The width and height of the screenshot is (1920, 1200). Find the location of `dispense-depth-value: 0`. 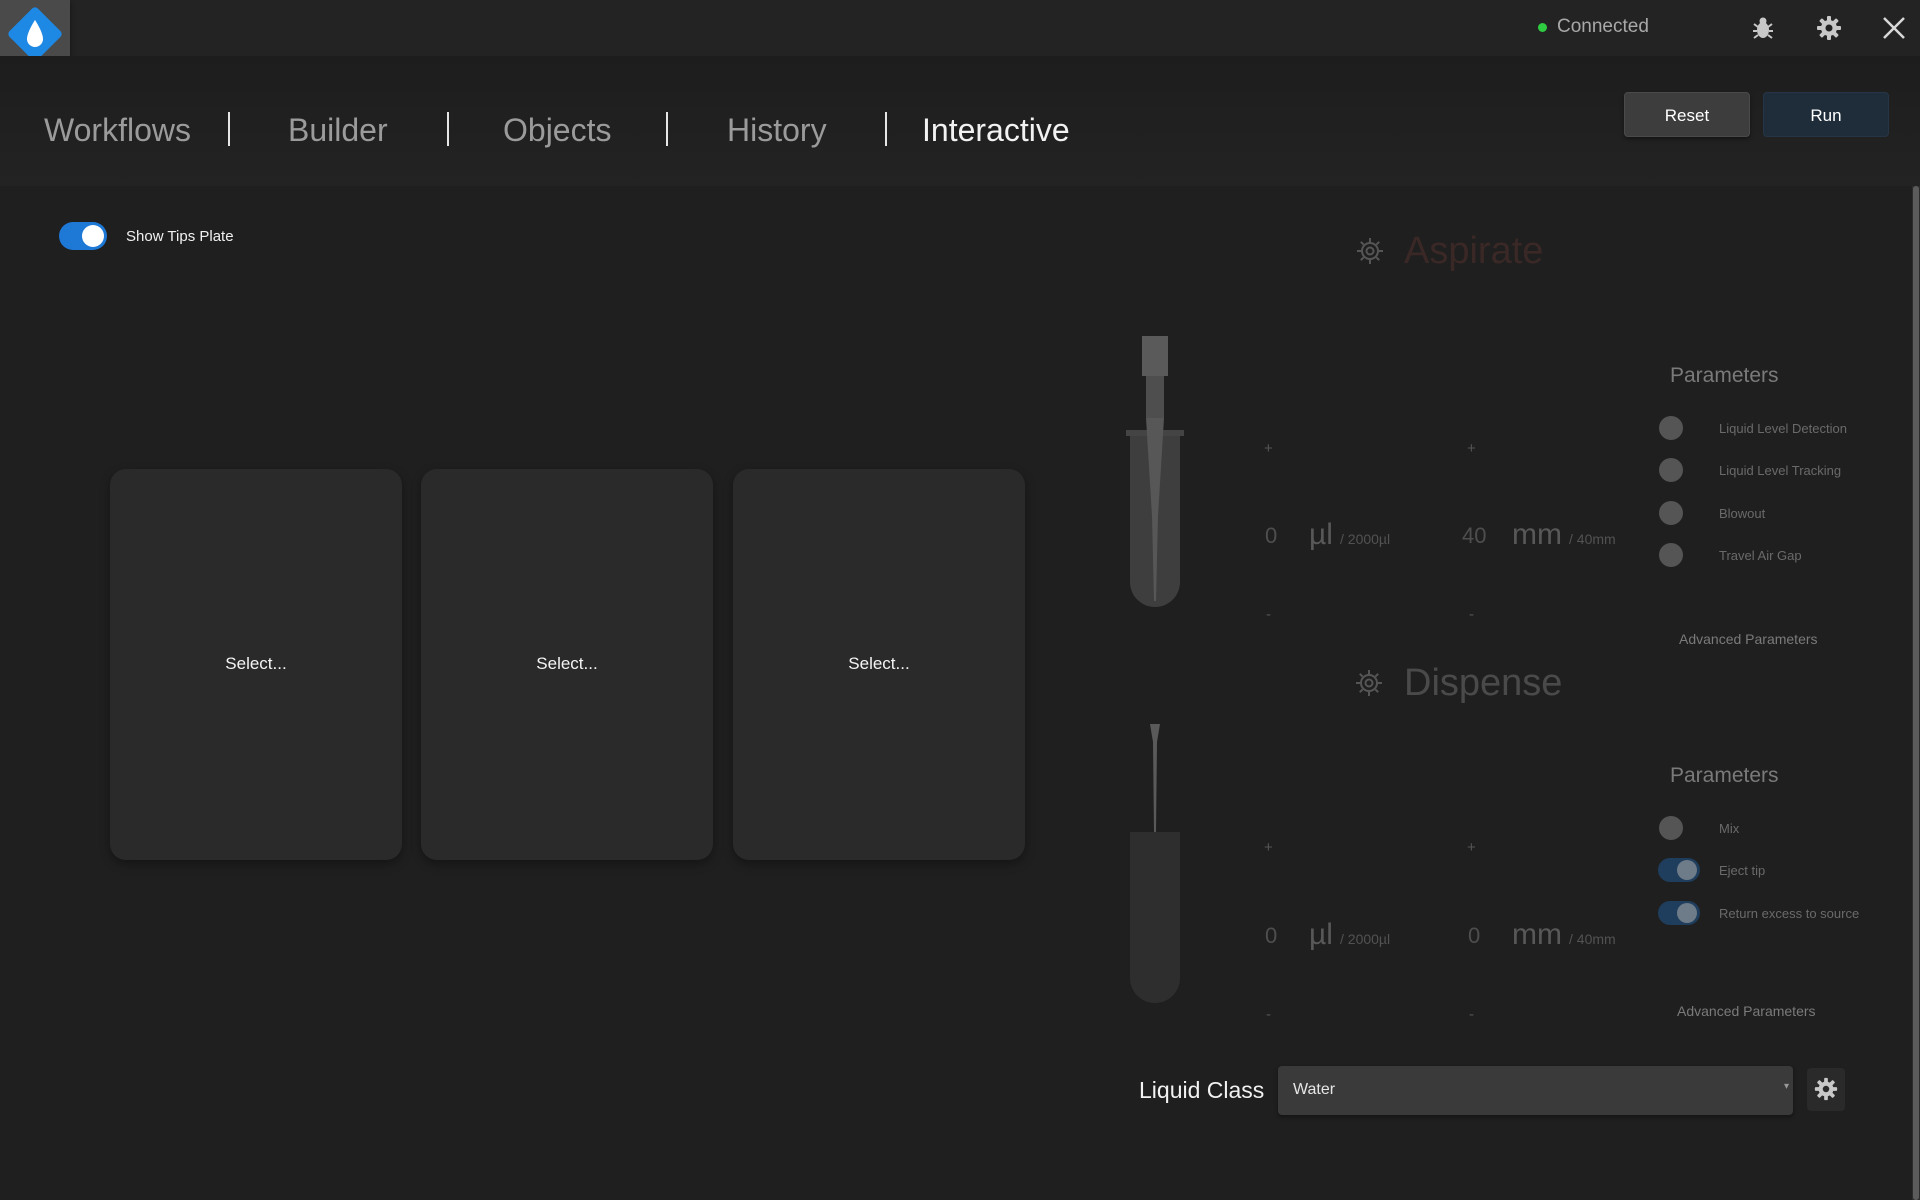

dispense-depth-value: 0 is located at coordinates (1474, 936).